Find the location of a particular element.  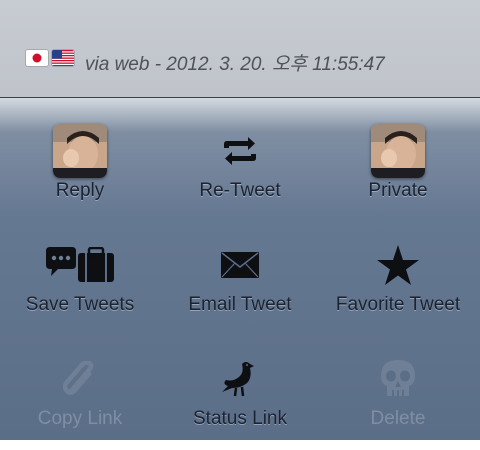

via-timestamp: via web - 2012. 3. 20. 오후 11:55:47 is located at coordinates (235, 64).